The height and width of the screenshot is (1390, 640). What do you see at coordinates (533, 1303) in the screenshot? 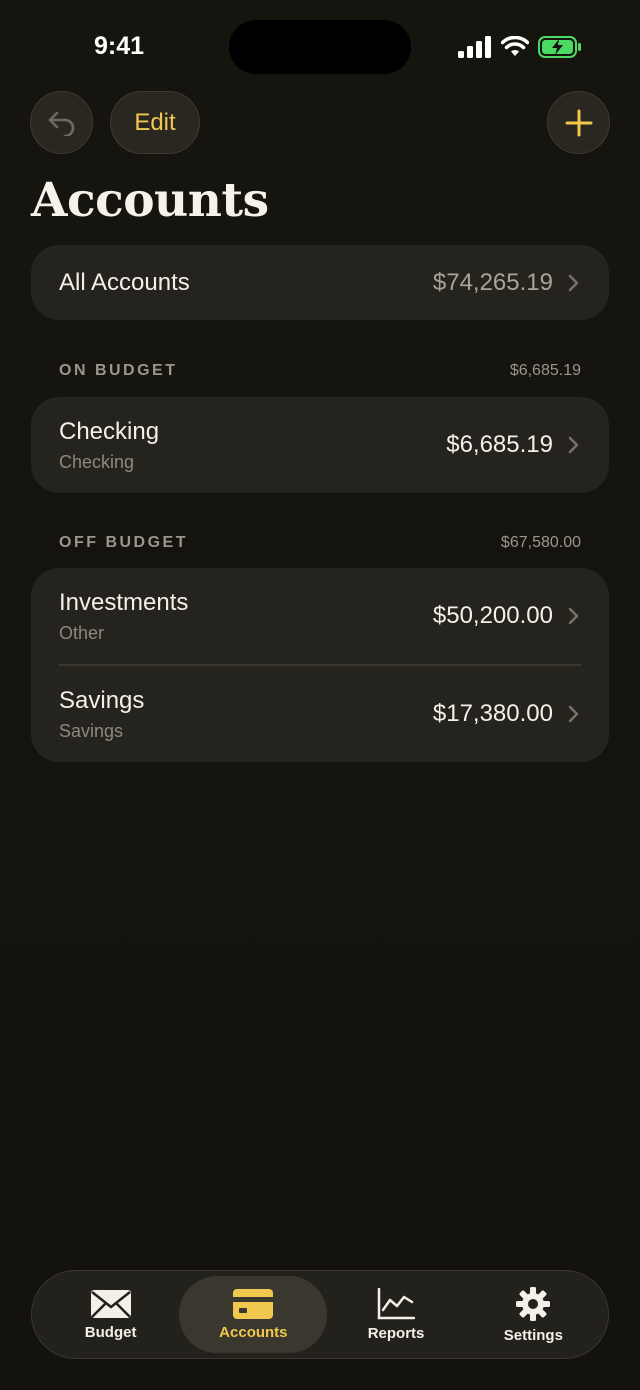
I see `gear-icon` at bounding box center [533, 1303].